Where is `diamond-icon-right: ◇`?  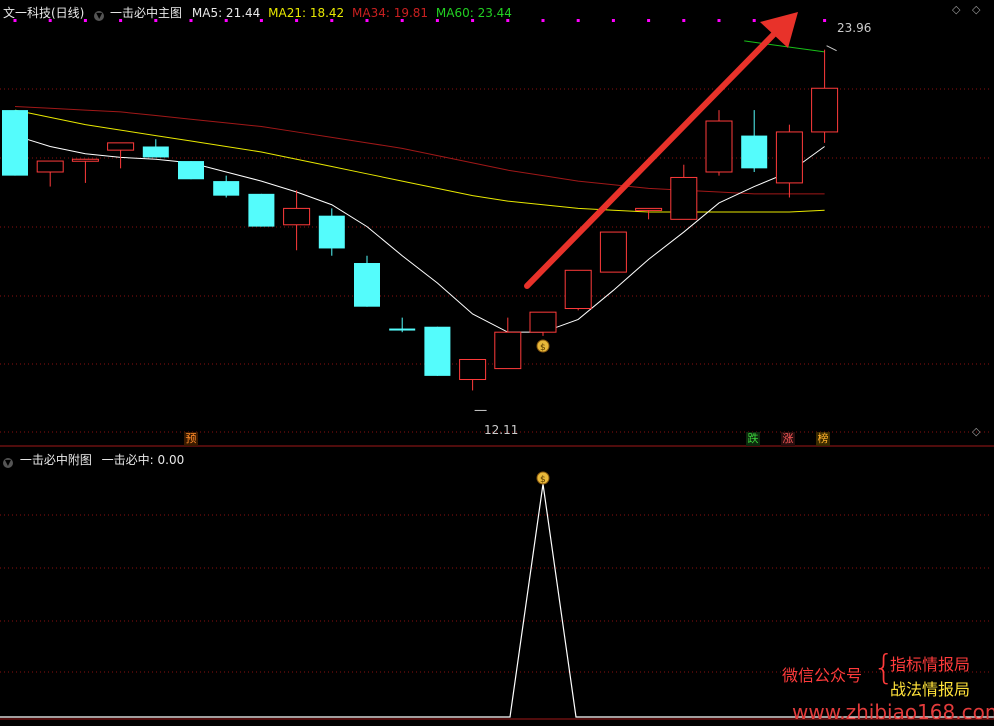
diamond-icon-right: ◇ is located at coordinates (976, 9).